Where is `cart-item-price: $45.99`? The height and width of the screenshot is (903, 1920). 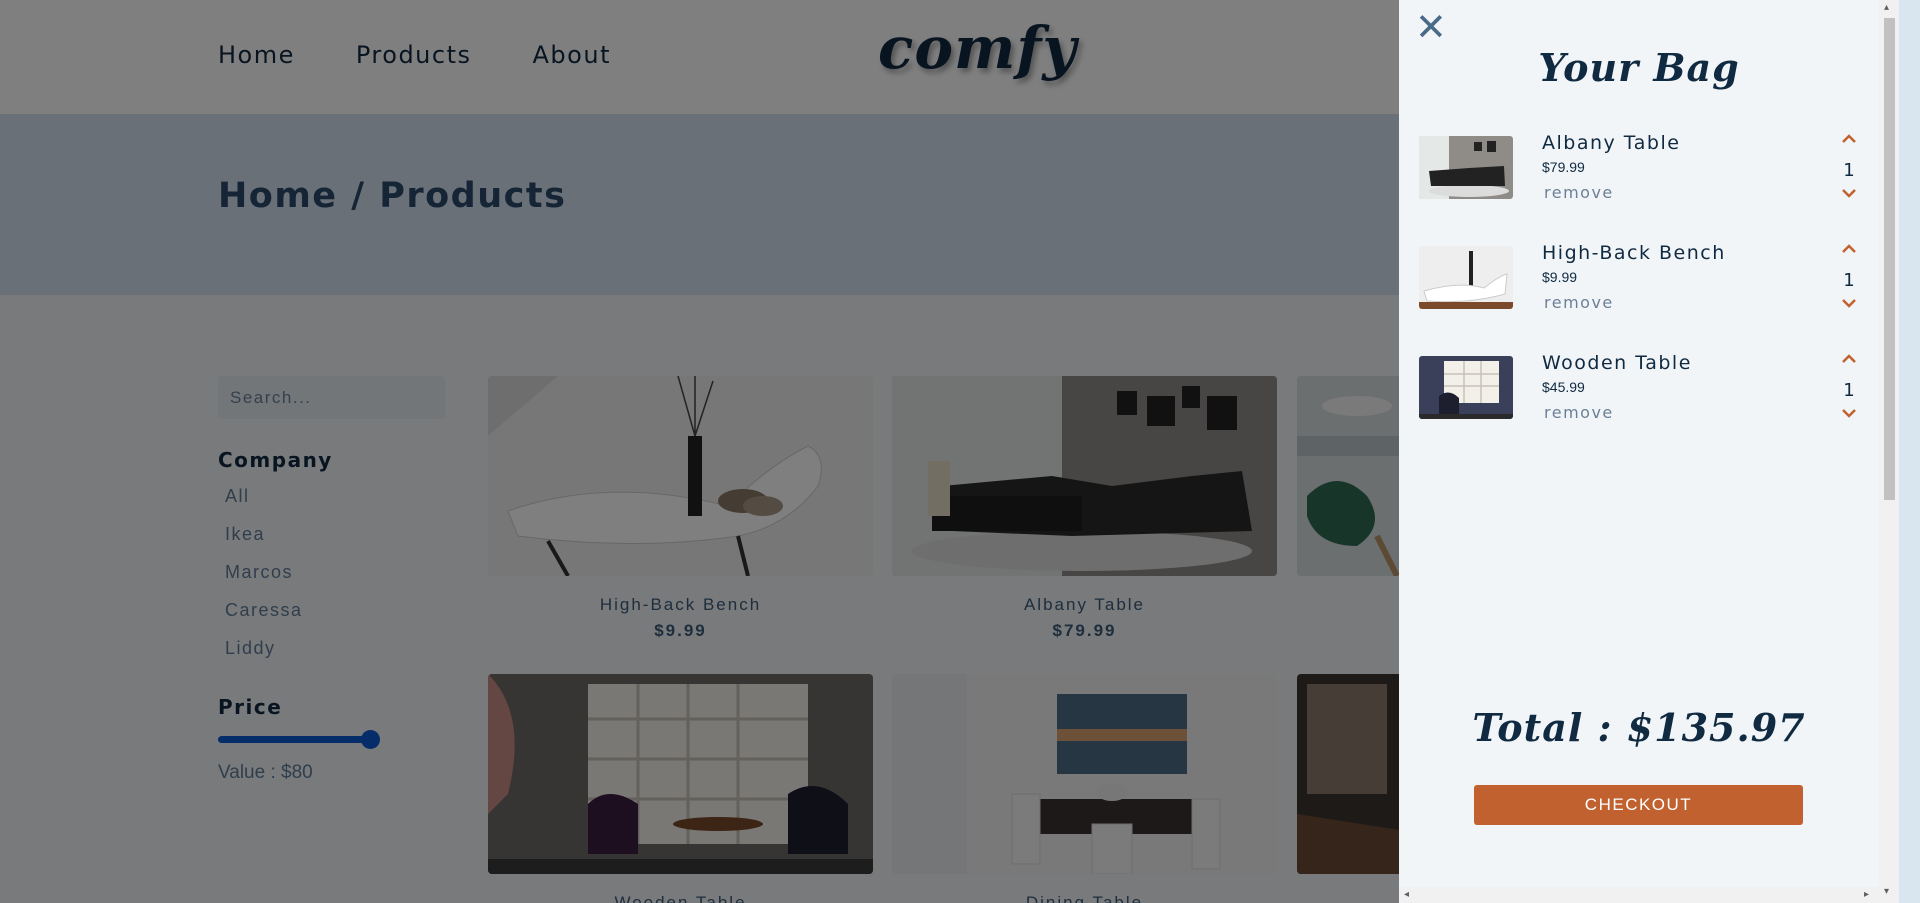
cart-item-price: $45.99 is located at coordinates (1563, 387).